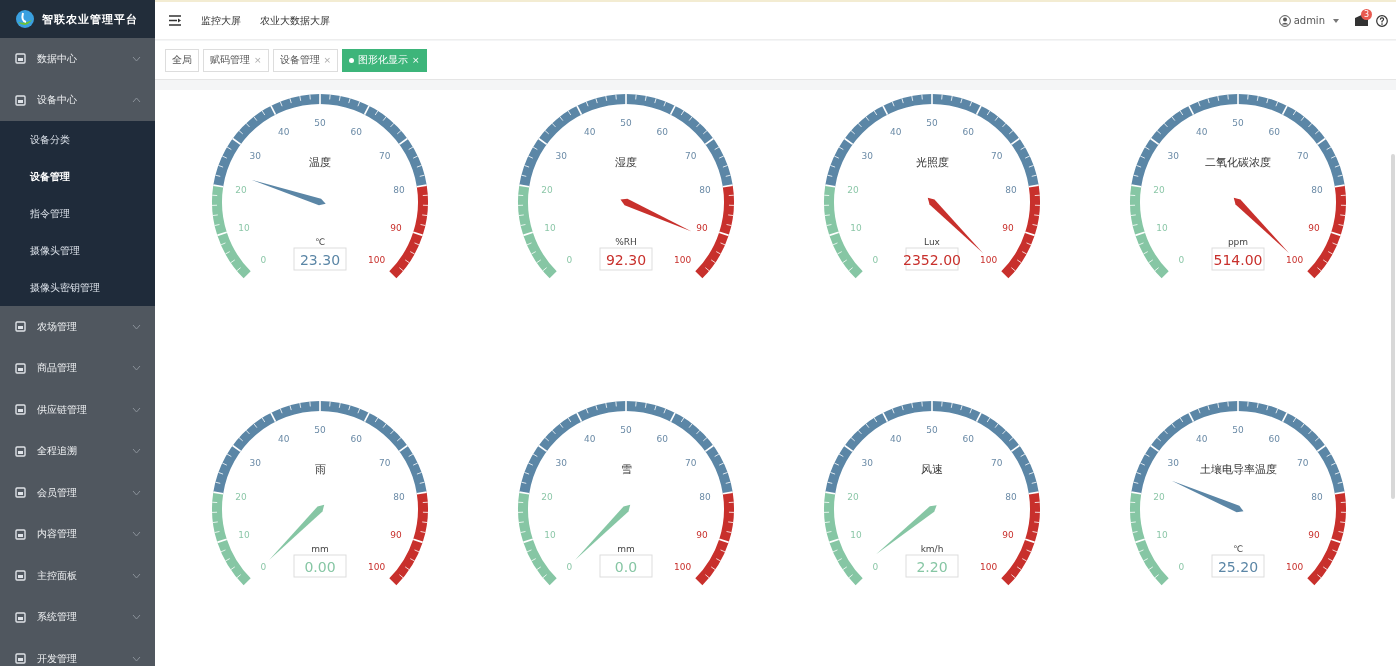 The height and width of the screenshot is (666, 1396). What do you see at coordinates (77, 368) in the screenshot?
I see `menu-item: 商品管理` at bounding box center [77, 368].